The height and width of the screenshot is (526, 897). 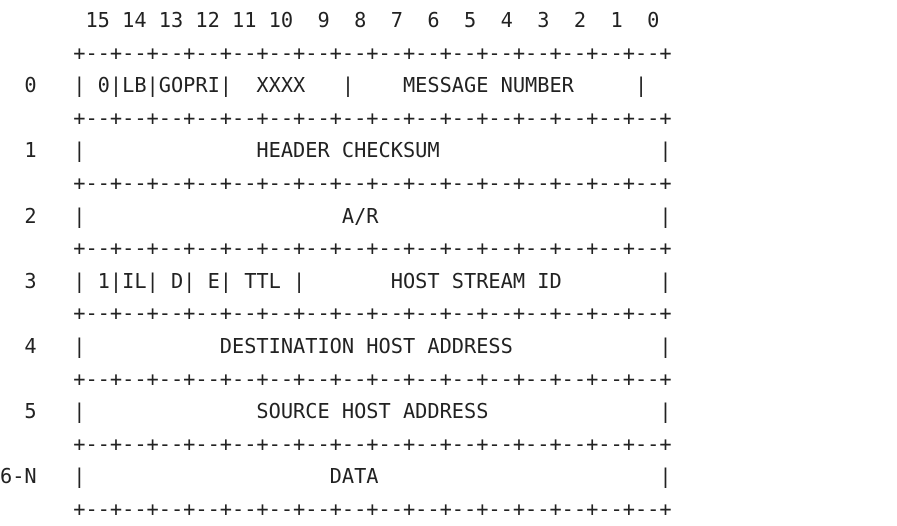 I want to click on word-6-n-row: 6-N | DATA |, so click(x=336, y=476).